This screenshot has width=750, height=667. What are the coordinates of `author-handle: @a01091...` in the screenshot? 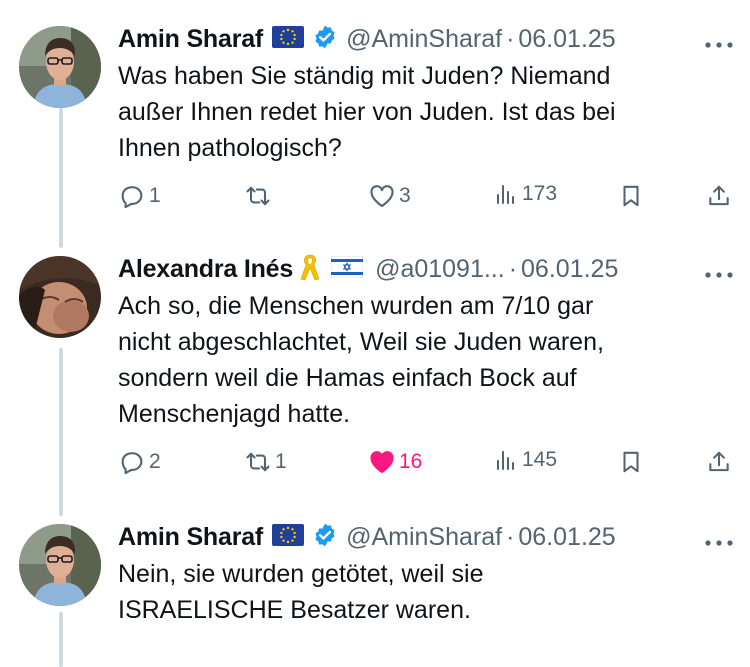 It's located at (440, 269).